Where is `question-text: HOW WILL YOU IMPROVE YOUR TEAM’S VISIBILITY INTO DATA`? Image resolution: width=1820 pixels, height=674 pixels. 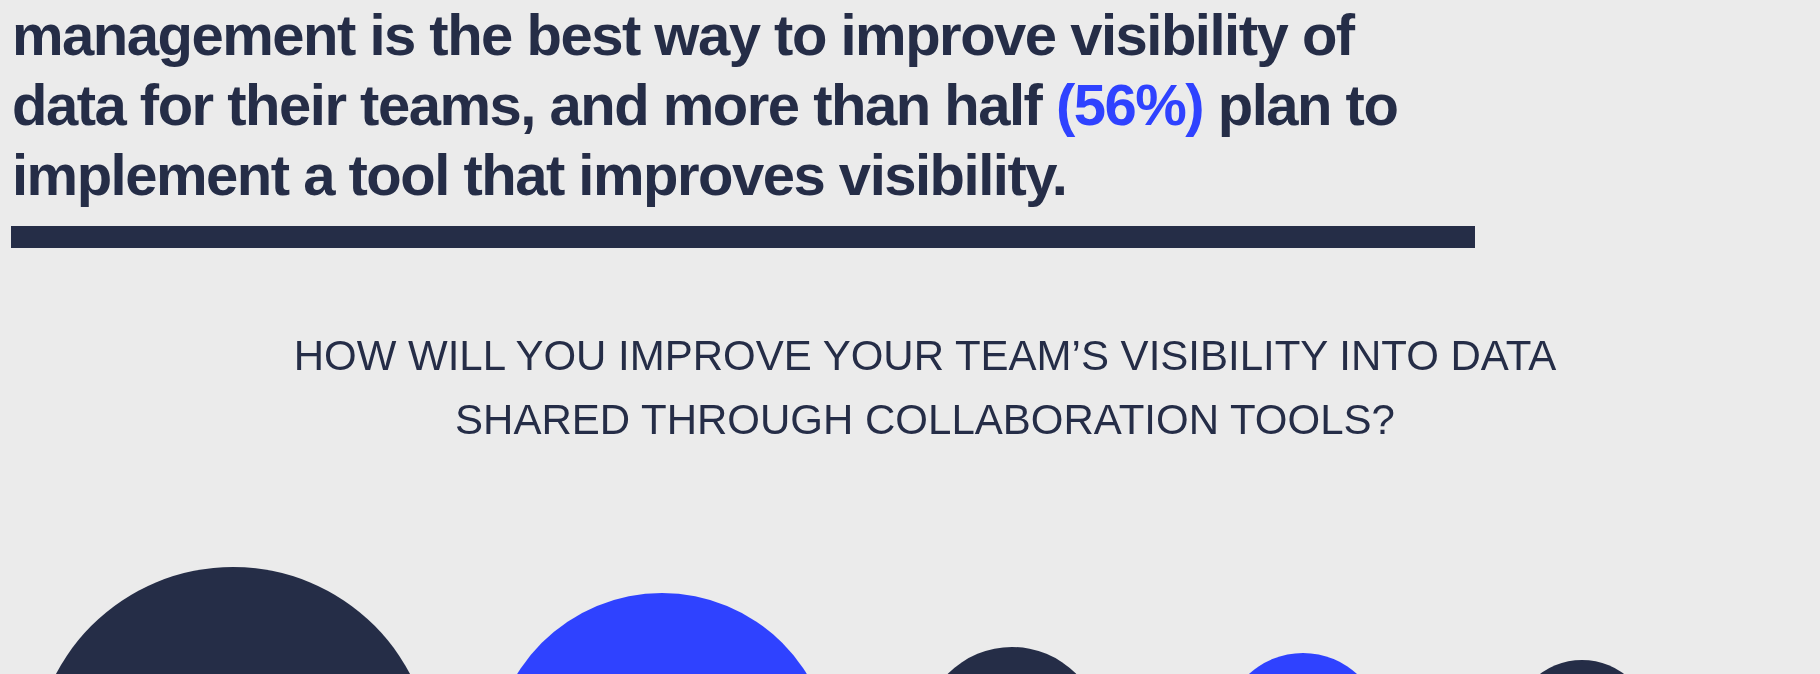
question-text: HOW WILL YOU IMPROVE YOUR TEAM’S VISIBILITY INTO DATA is located at coordinates (925, 356).